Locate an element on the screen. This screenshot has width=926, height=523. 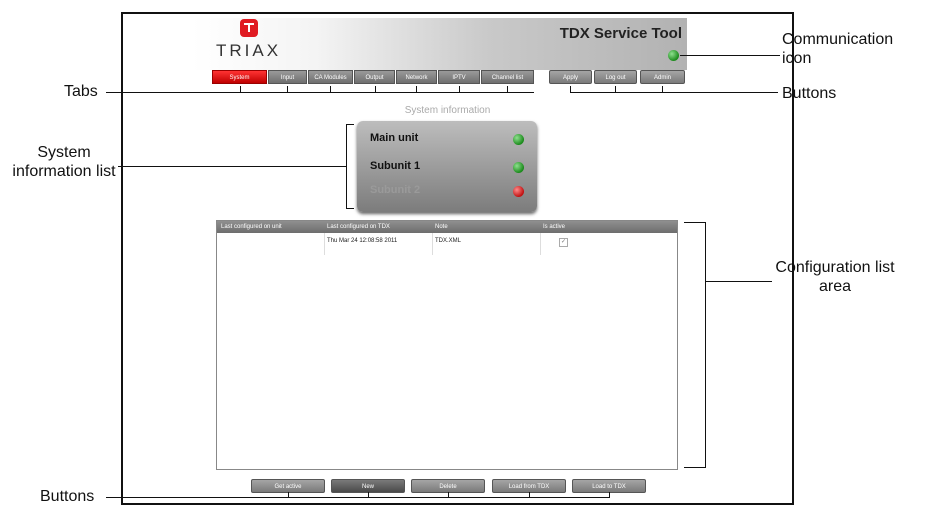
log-out-button: Log out is located at coordinates (615, 77).